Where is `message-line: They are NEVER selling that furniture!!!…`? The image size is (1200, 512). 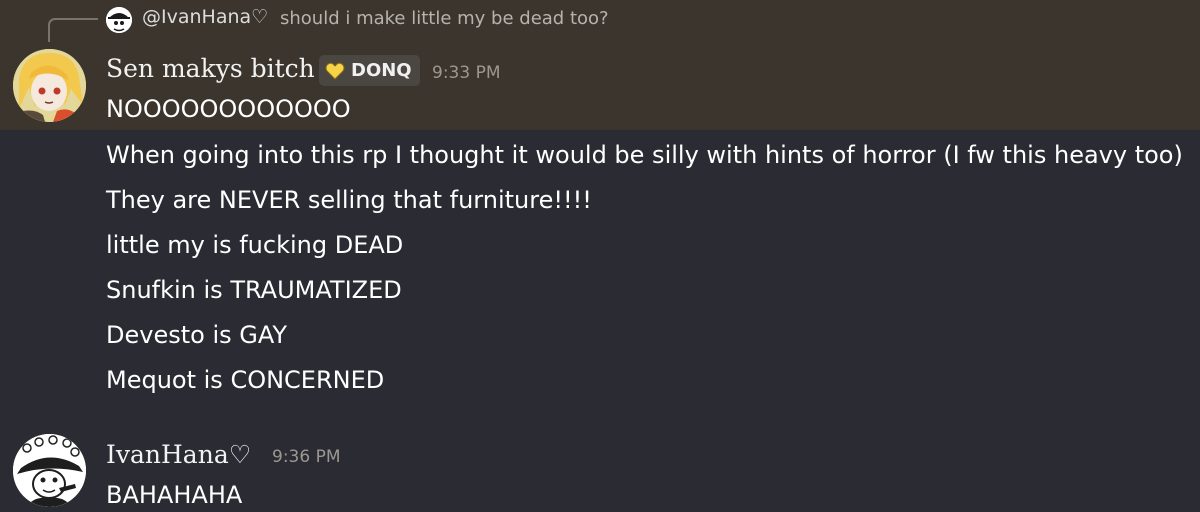
message-line: They are NEVER selling that furniture!!!… is located at coordinates (349, 200).